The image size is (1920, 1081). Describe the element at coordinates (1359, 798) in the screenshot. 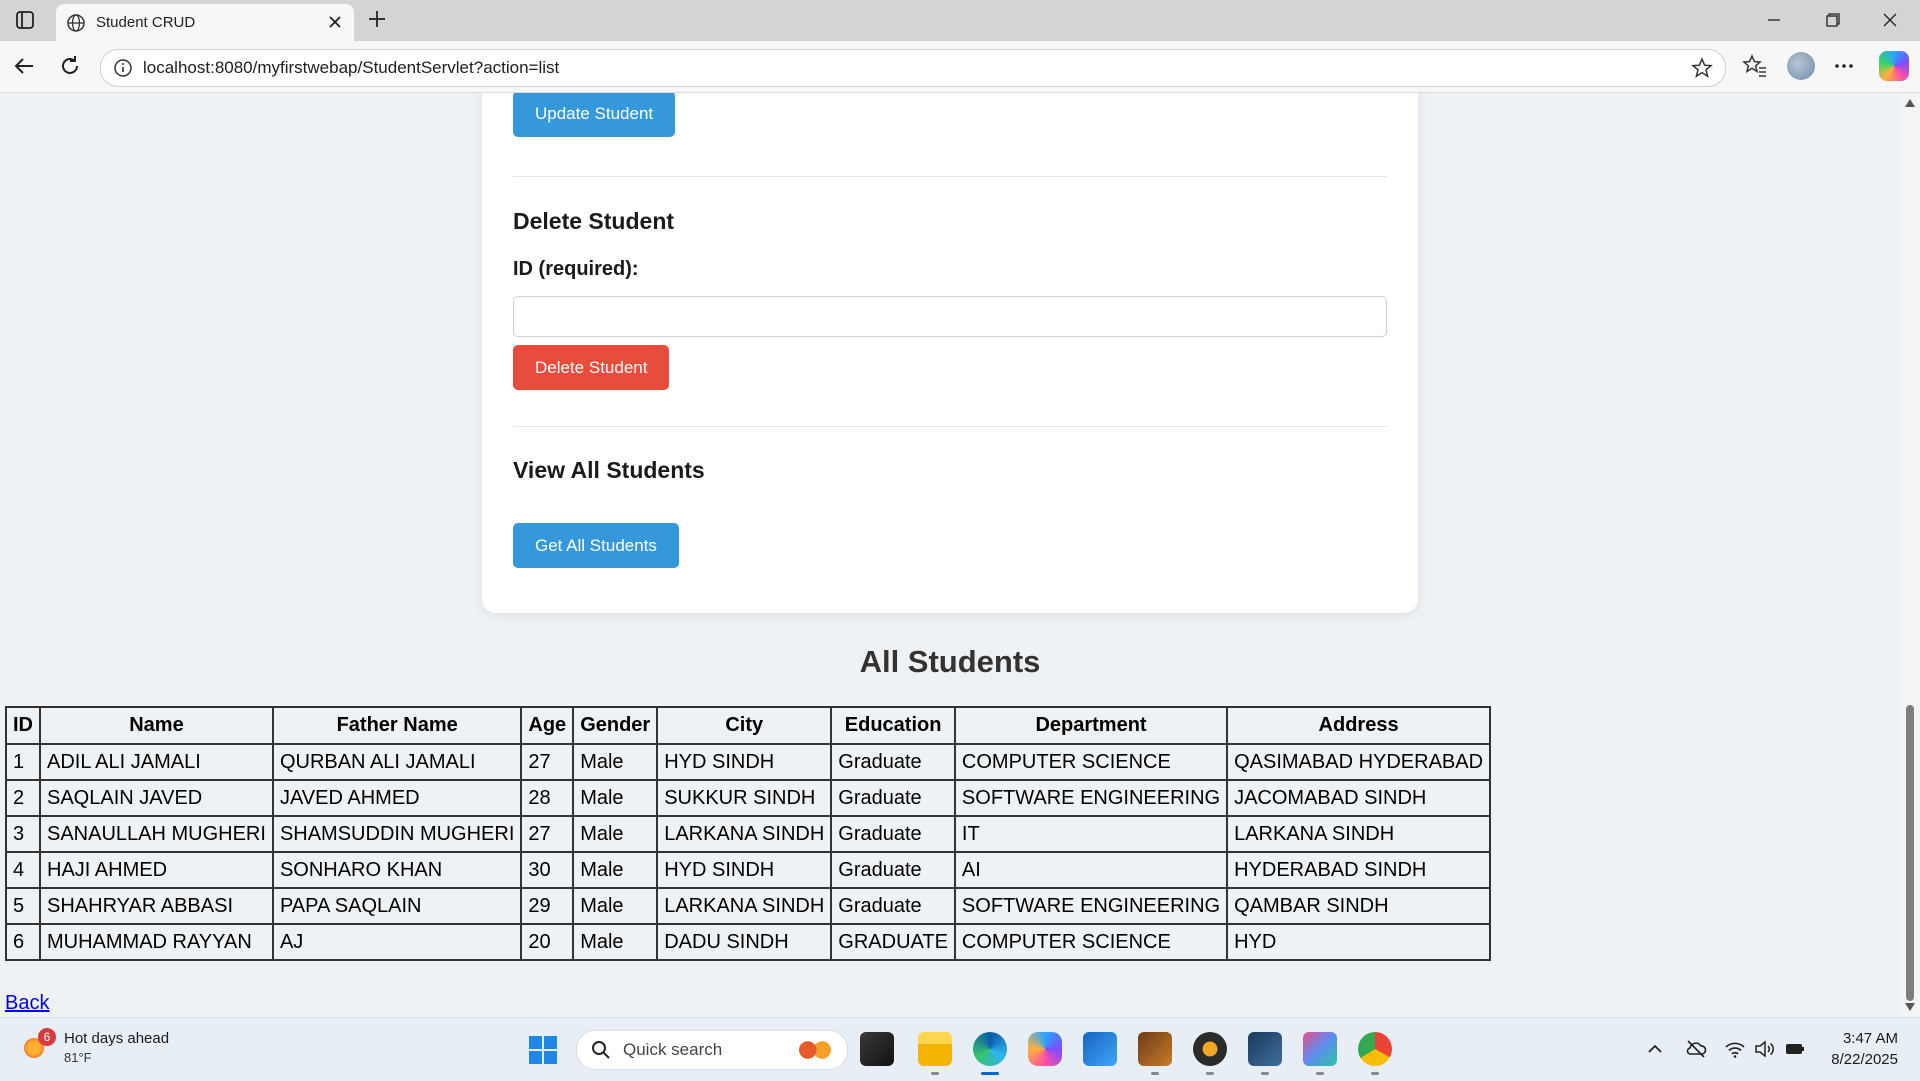

I see `cell-address: JACOMABAD SINDH` at that location.